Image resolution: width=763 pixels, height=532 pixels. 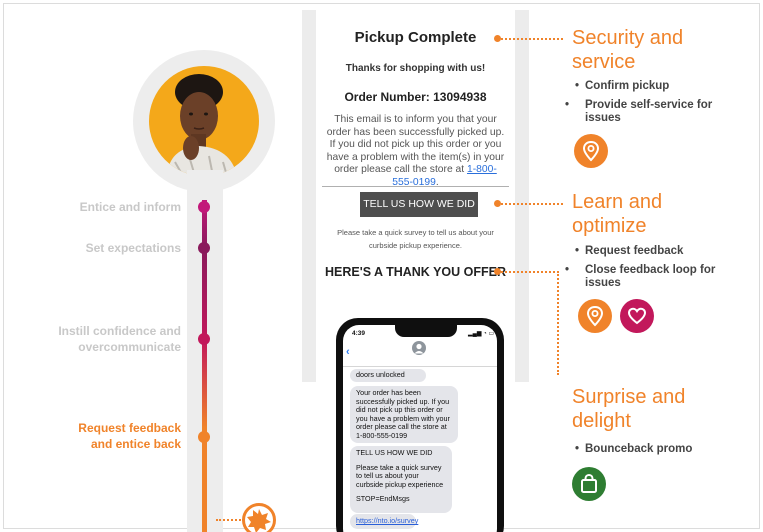 What do you see at coordinates (639, 111) in the screenshot?
I see `security-bullet: • Provide self-service for issues` at bounding box center [639, 111].